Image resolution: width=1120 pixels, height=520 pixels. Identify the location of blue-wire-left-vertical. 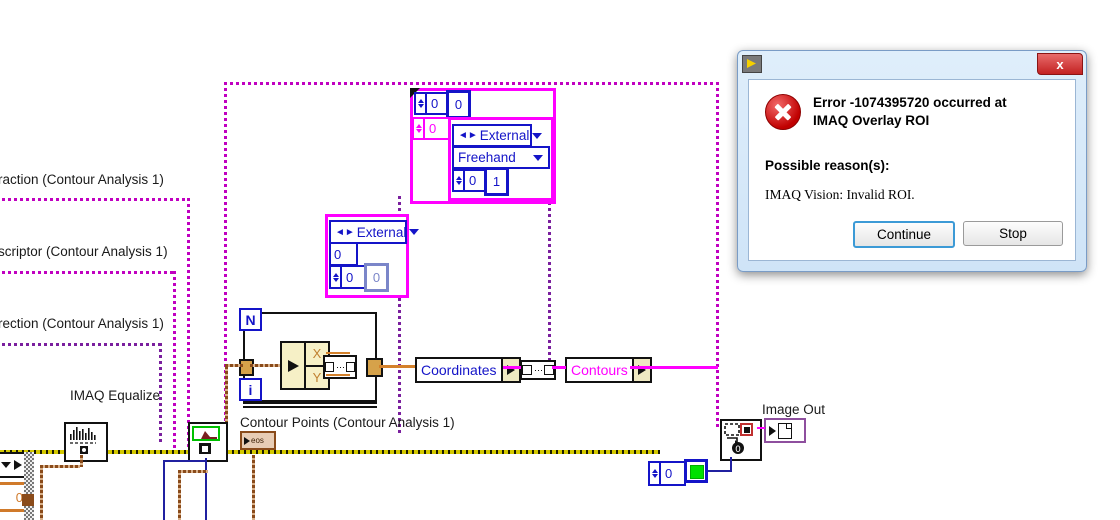
(164, 490).